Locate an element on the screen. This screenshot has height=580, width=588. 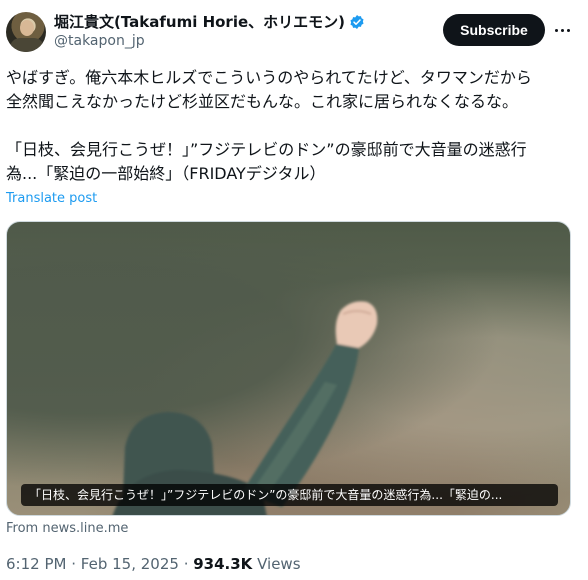
author-name-row: 堀江貴文(Takafumi Horie、ホリエモン) is located at coordinates (209, 21).